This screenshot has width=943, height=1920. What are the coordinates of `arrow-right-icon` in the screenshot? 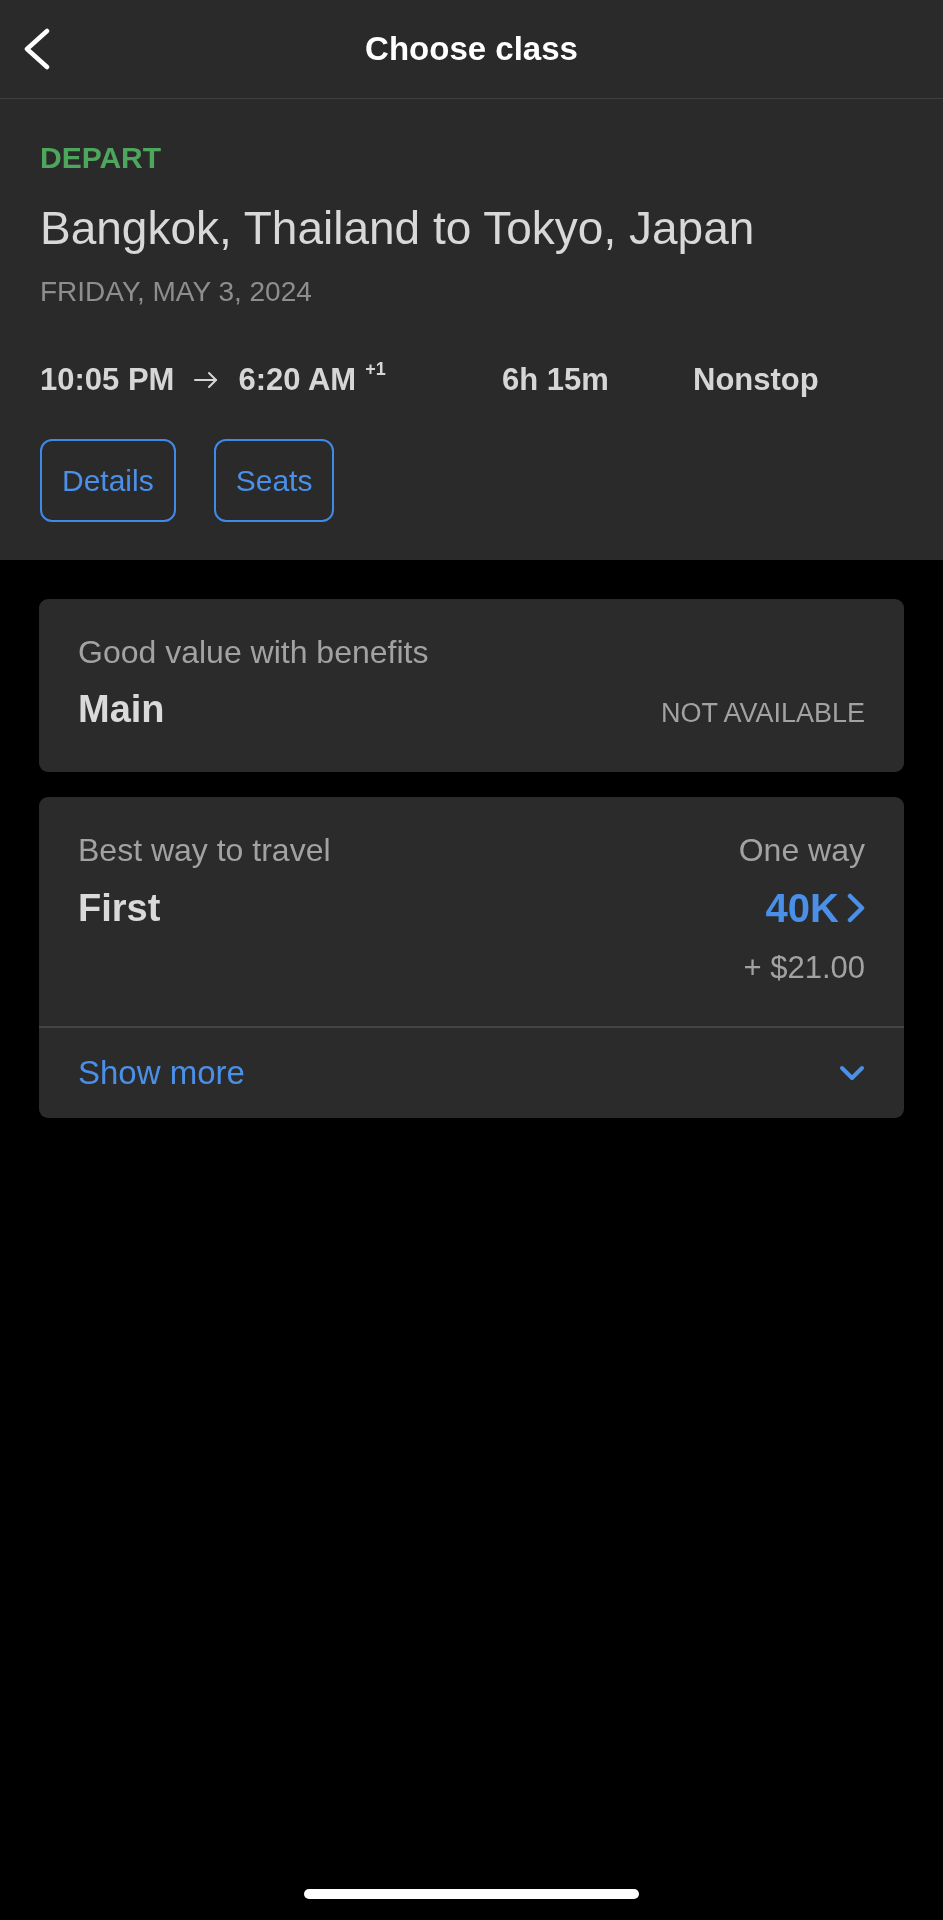 It's located at (206, 380).